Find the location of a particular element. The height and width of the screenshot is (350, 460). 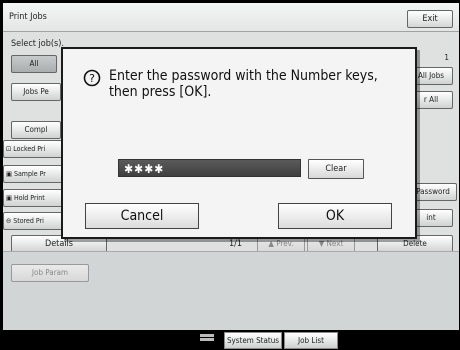

hold-print-label: Hold Print is located at coordinates (29, 198).